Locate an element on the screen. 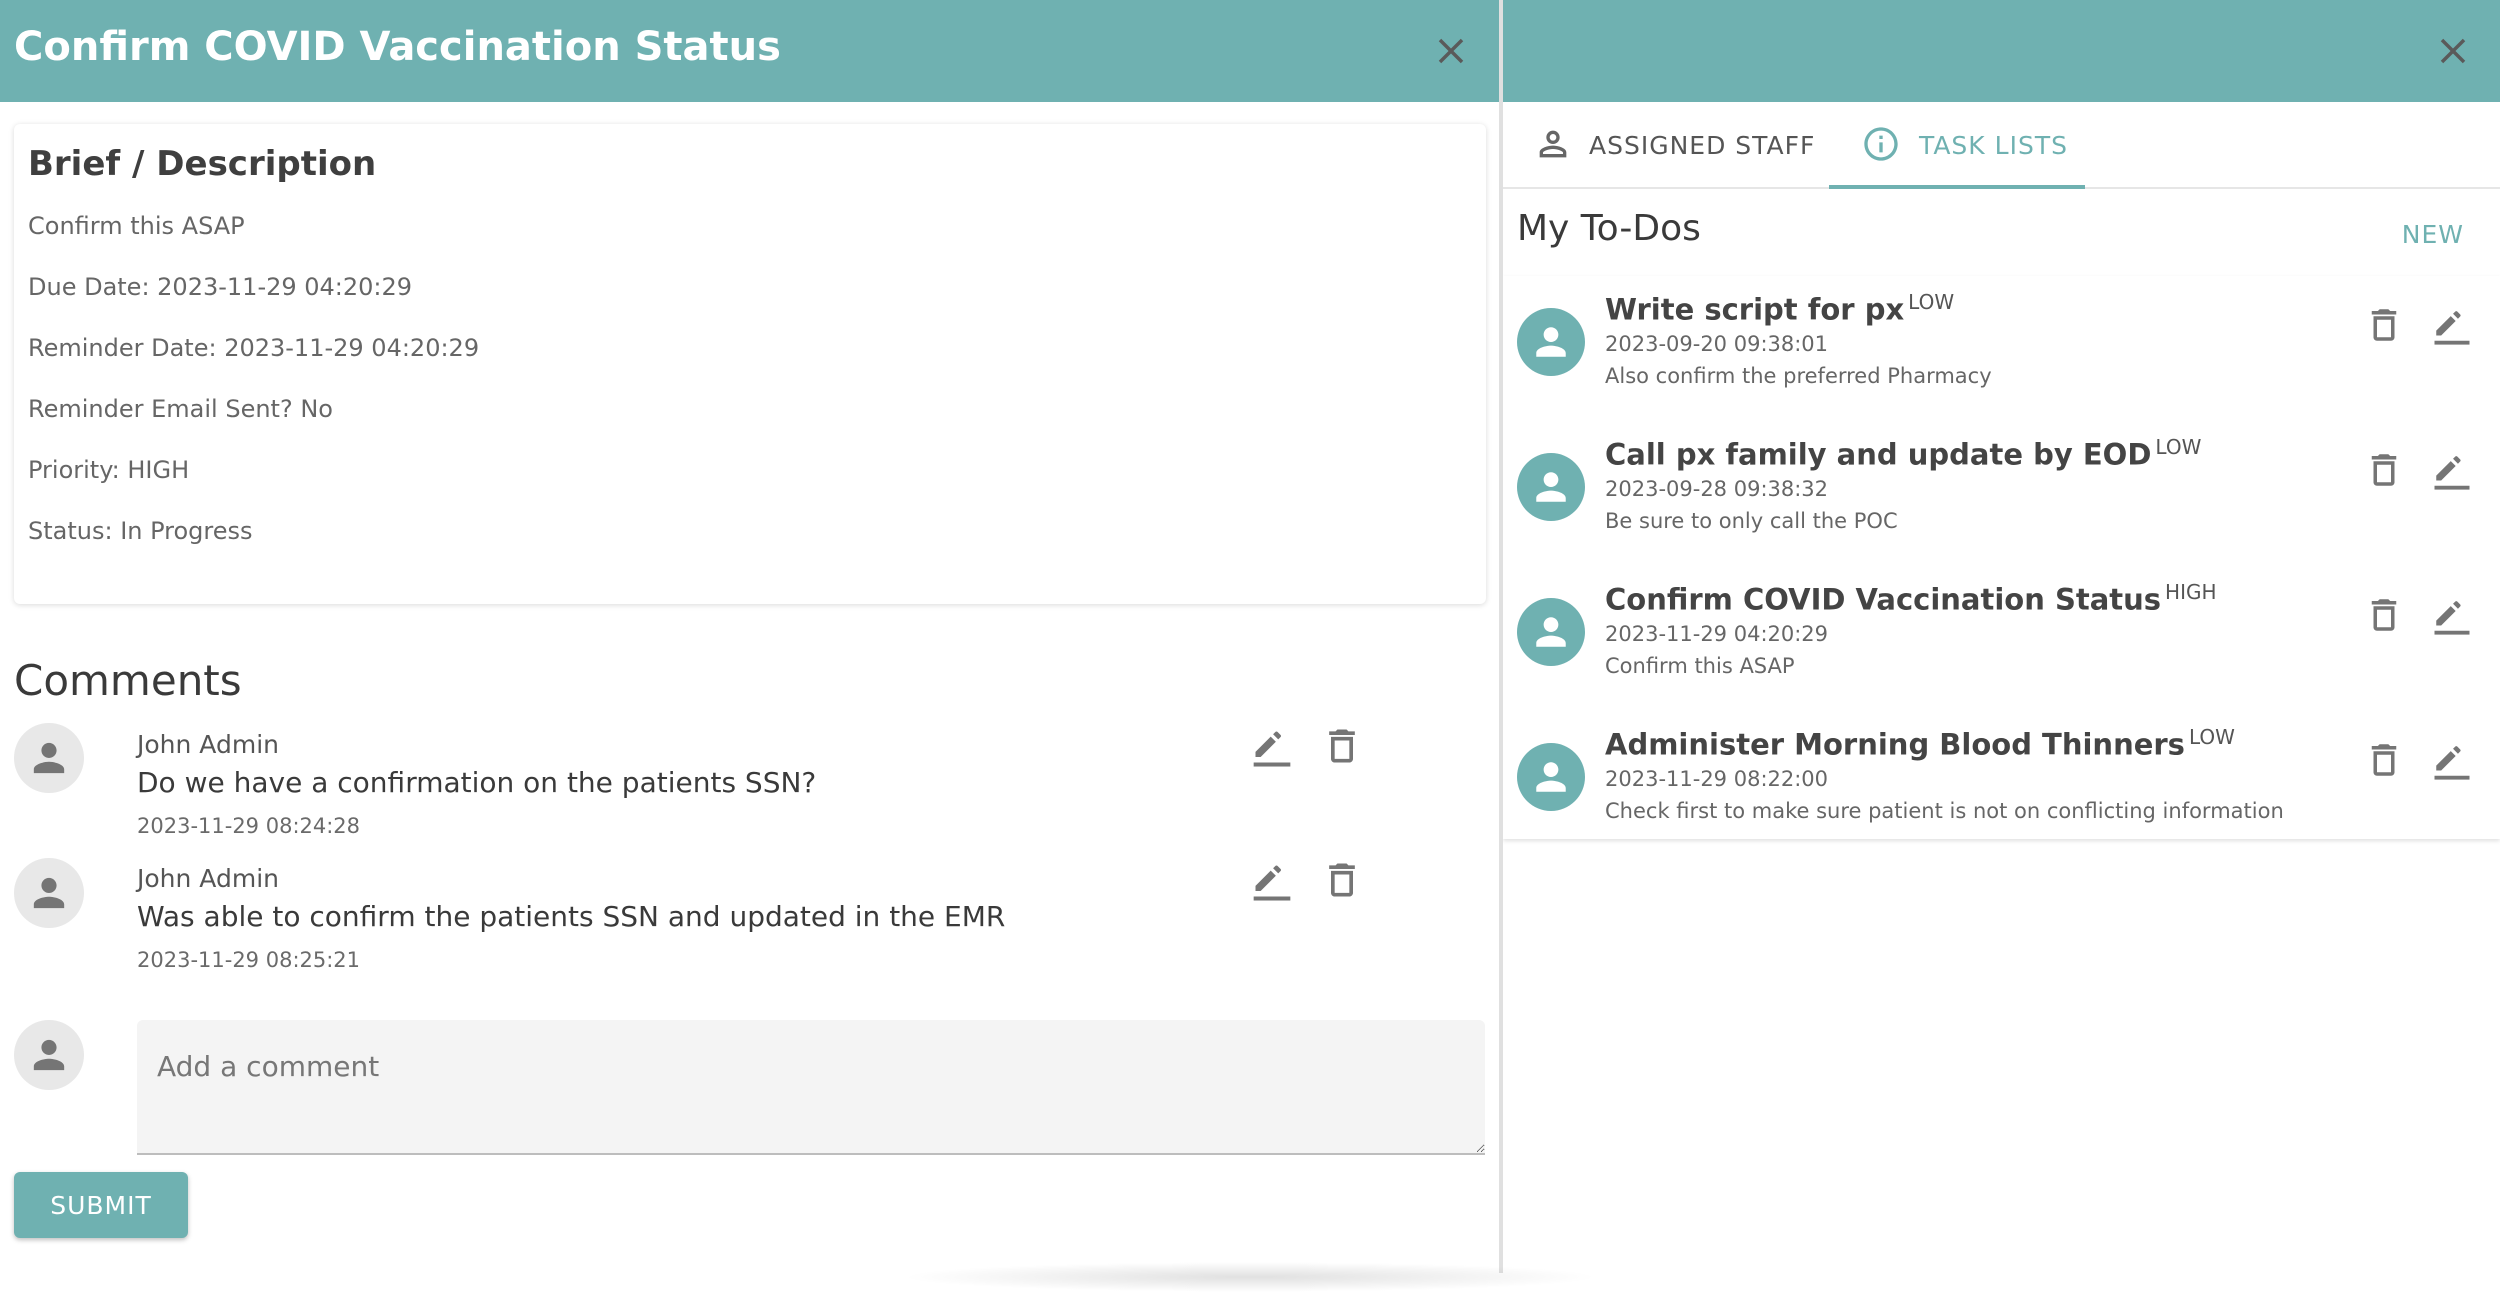 Image resolution: width=2500 pixels, height=1292 pixels. info-icon is located at coordinates (1881, 144).